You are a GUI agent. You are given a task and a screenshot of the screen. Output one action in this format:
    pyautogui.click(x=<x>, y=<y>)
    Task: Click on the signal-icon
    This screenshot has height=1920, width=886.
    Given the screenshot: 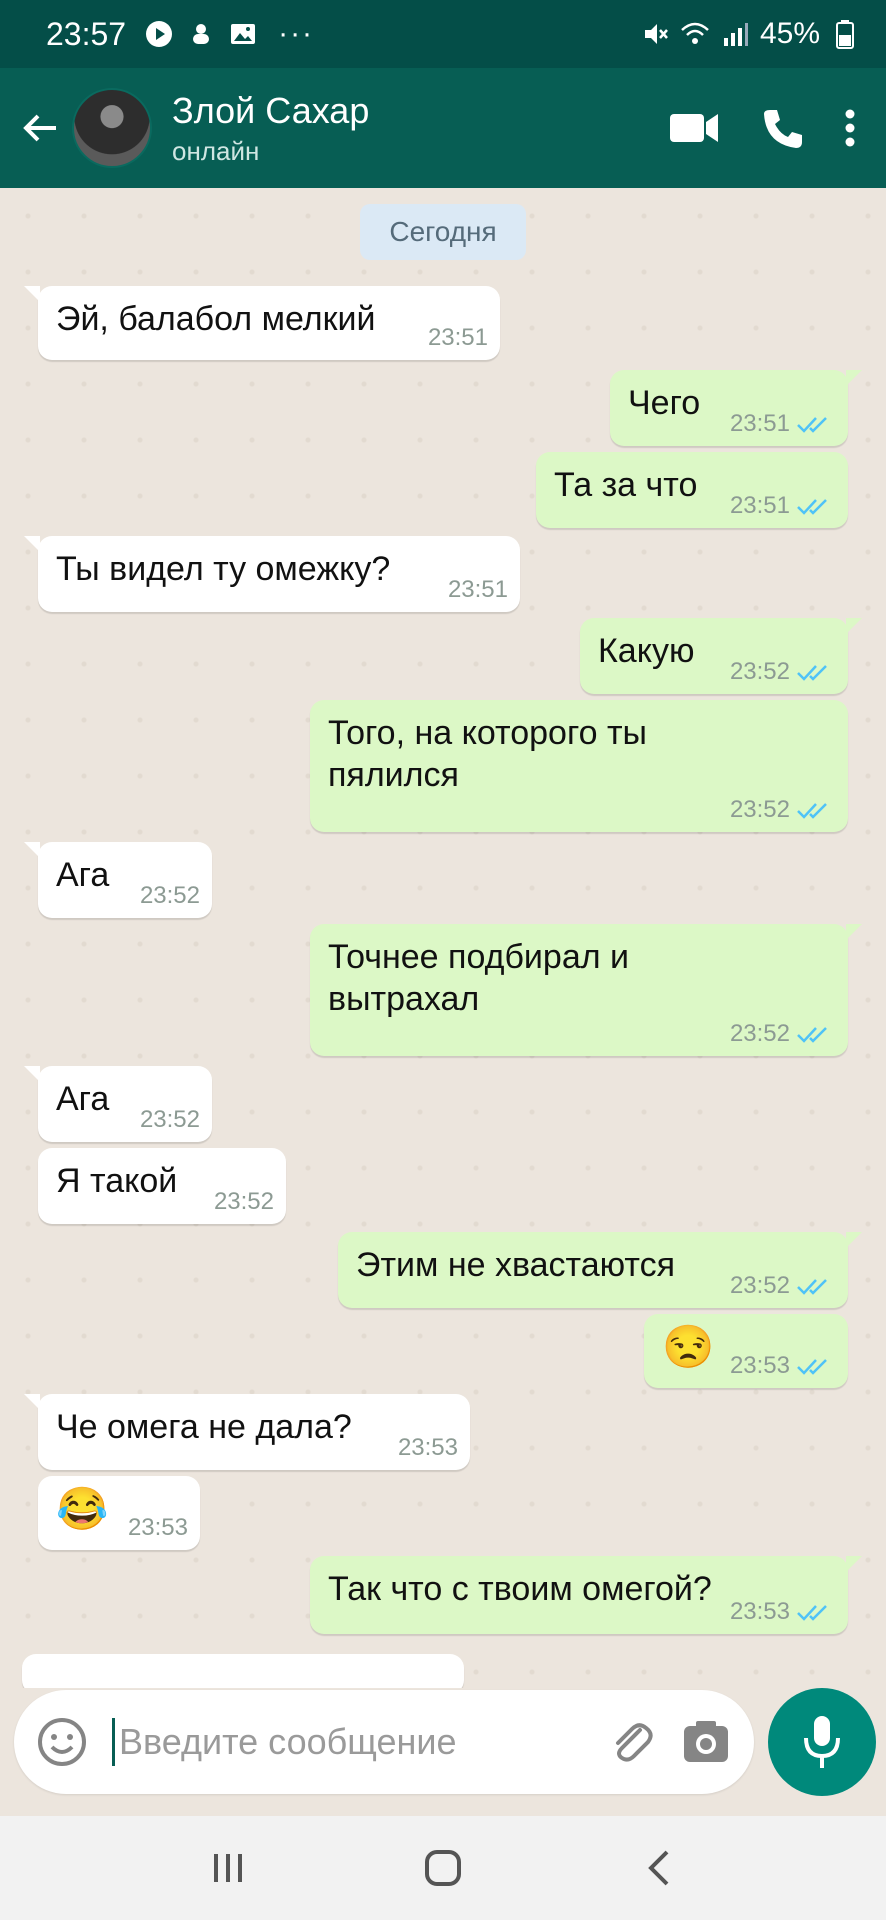 What is the action you would take?
    pyautogui.click(x=735, y=34)
    